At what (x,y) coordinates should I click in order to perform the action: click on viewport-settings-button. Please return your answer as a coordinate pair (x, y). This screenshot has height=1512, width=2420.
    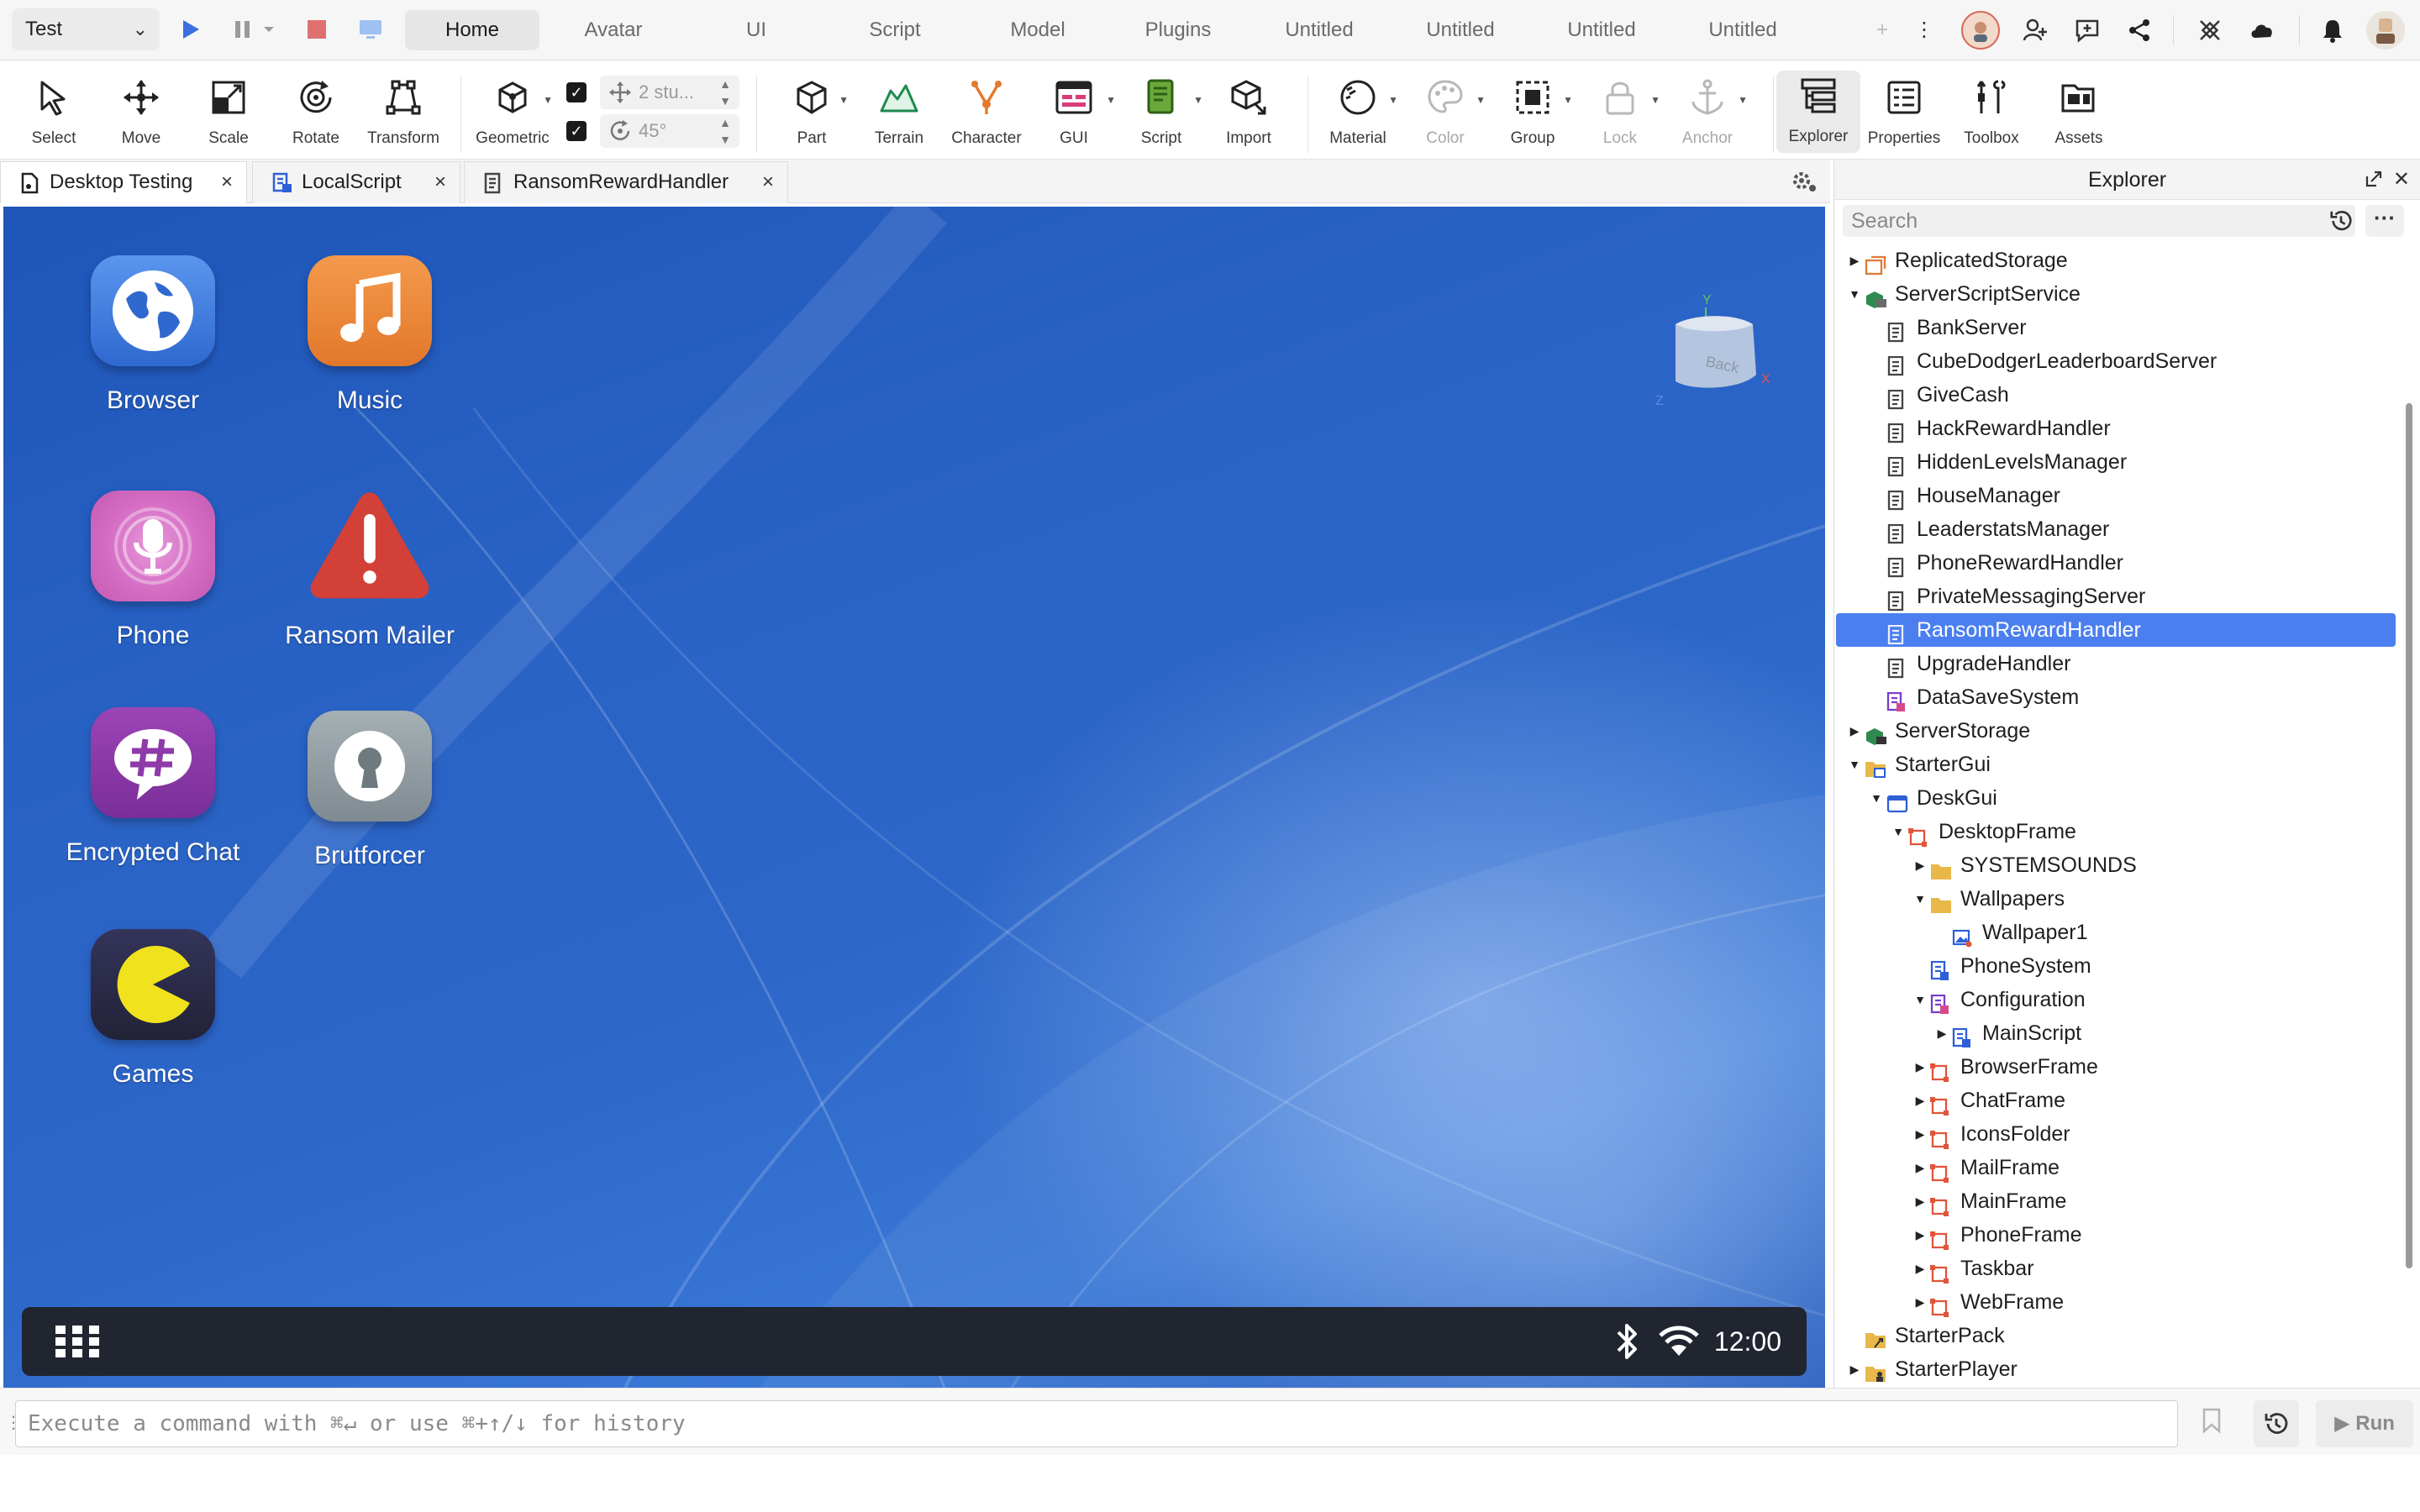
    Looking at the image, I should click on (1804, 182).